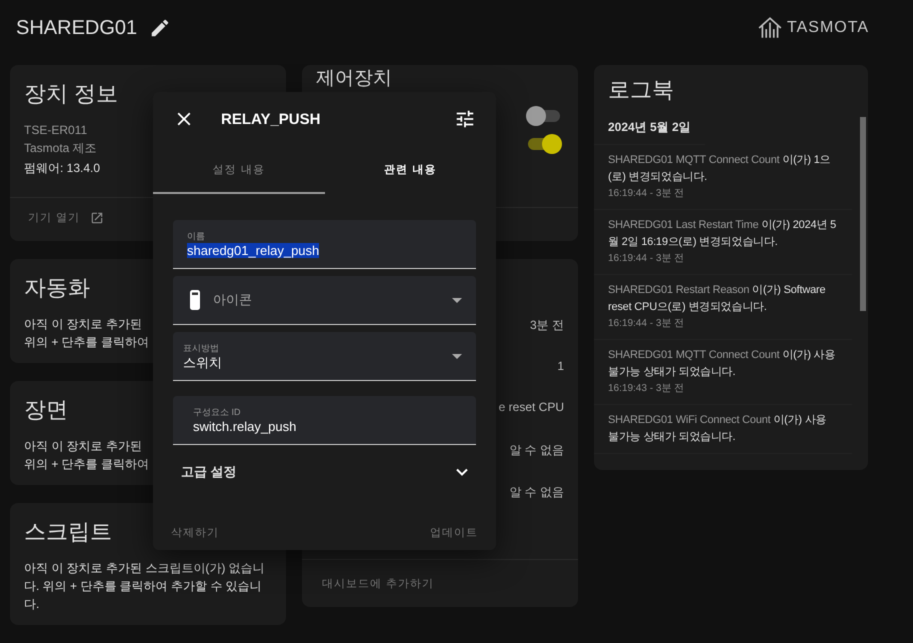 Image resolution: width=913 pixels, height=643 pixels. Describe the element at coordinates (770, 28) in the screenshot. I see `house-logo-icon` at that location.